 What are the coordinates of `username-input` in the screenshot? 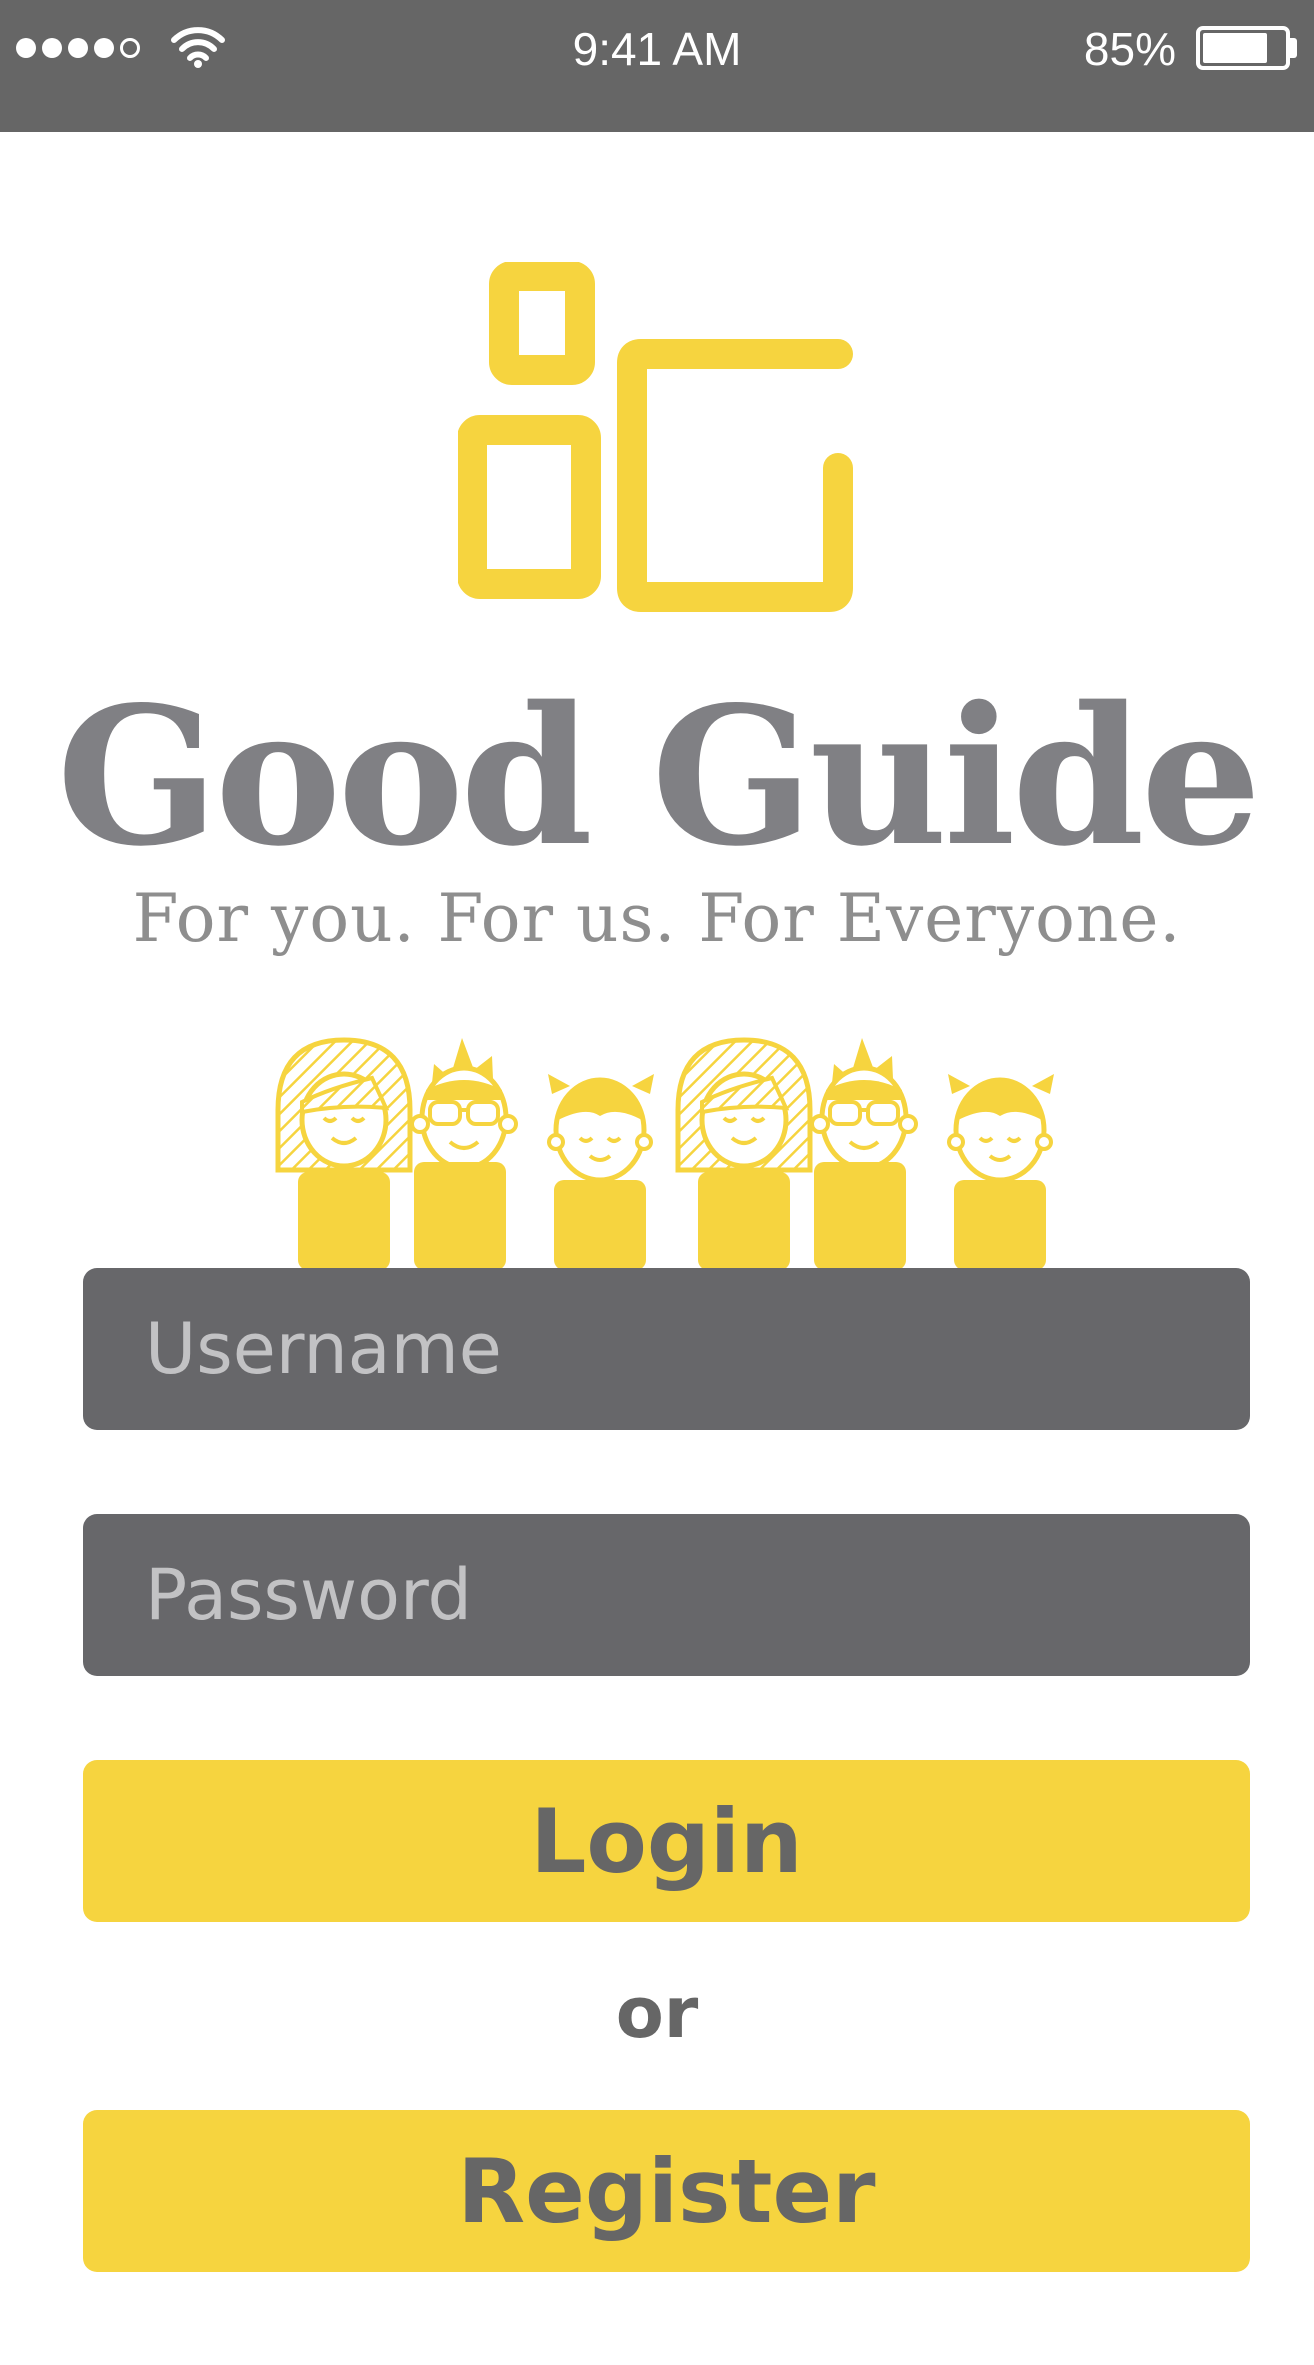 It's located at (666, 1349).